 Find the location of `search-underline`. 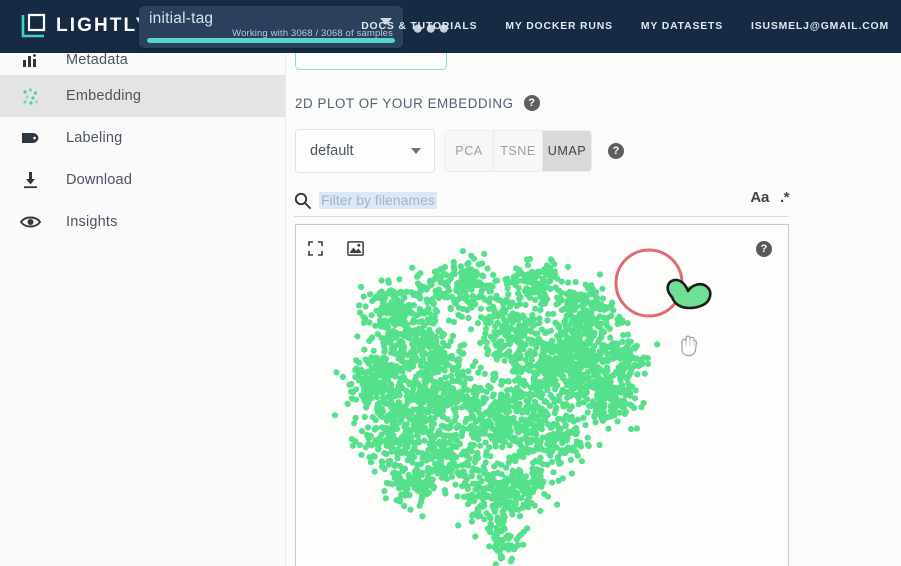

search-underline is located at coordinates (541, 216).